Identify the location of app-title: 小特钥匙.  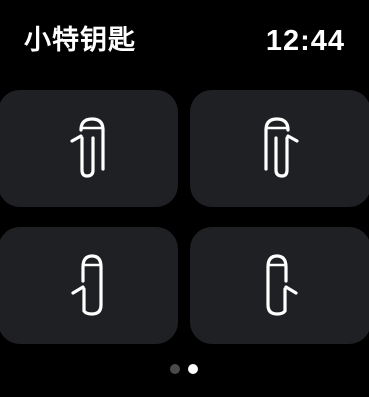
(80, 40).